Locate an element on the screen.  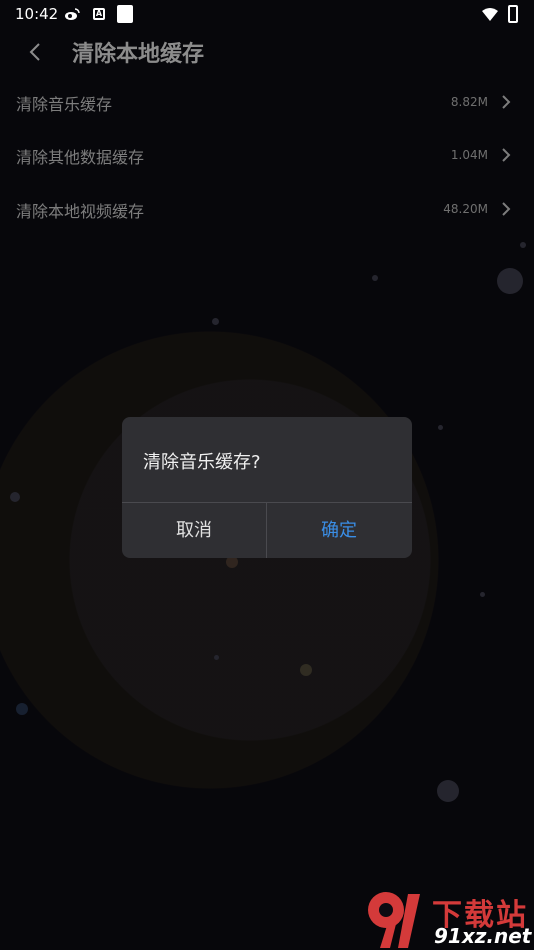
cache-item-label: 清除本地视频缓存 is located at coordinates (80, 211).